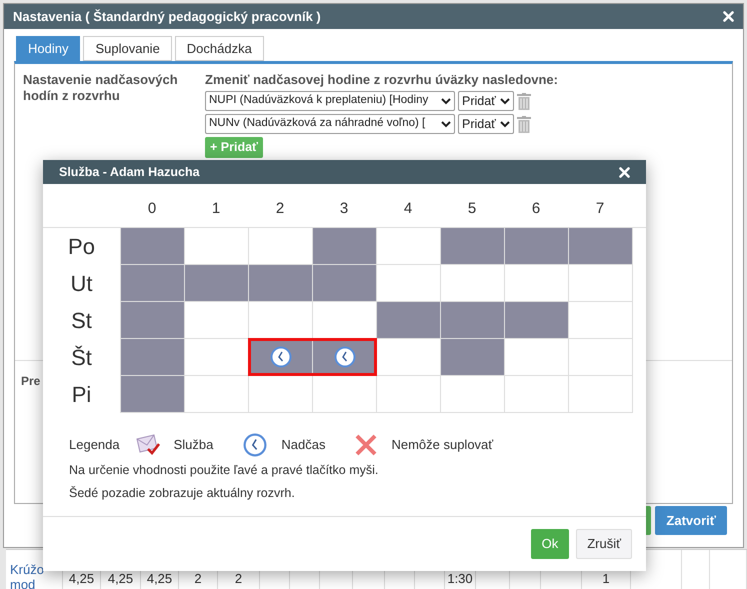  What do you see at coordinates (600, 209) in the screenshot?
I see `column-header: 7` at bounding box center [600, 209].